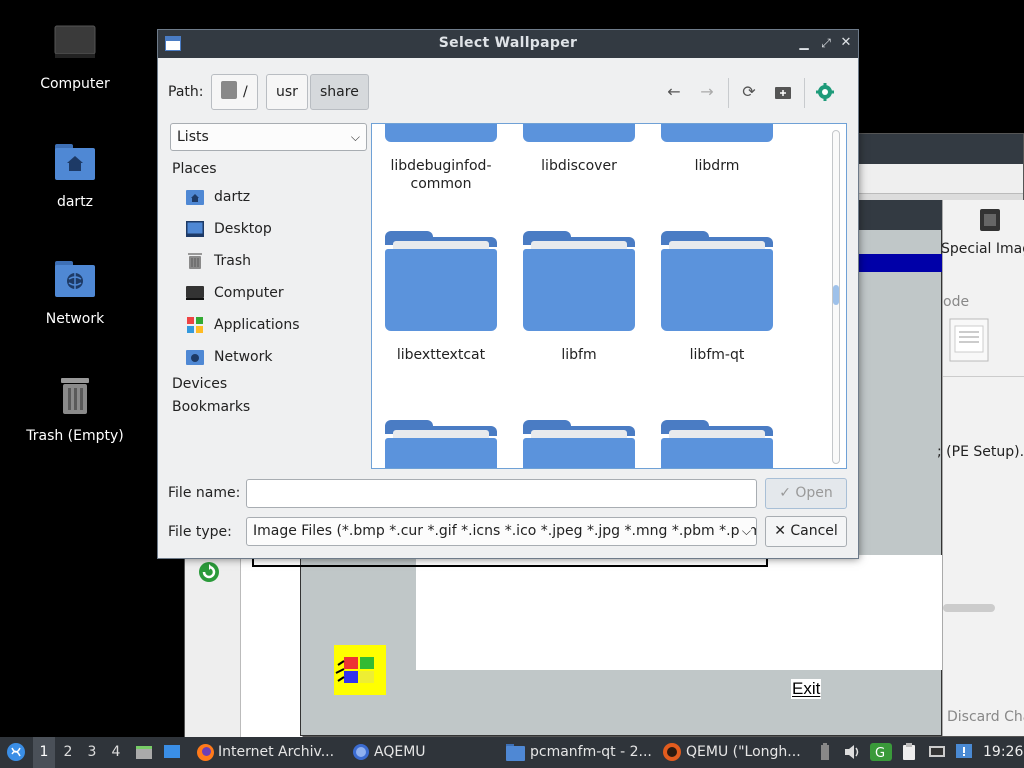 The image size is (1024, 768). What do you see at coordinates (783, 92) in the screenshot?
I see `new-folder-icon` at bounding box center [783, 92].